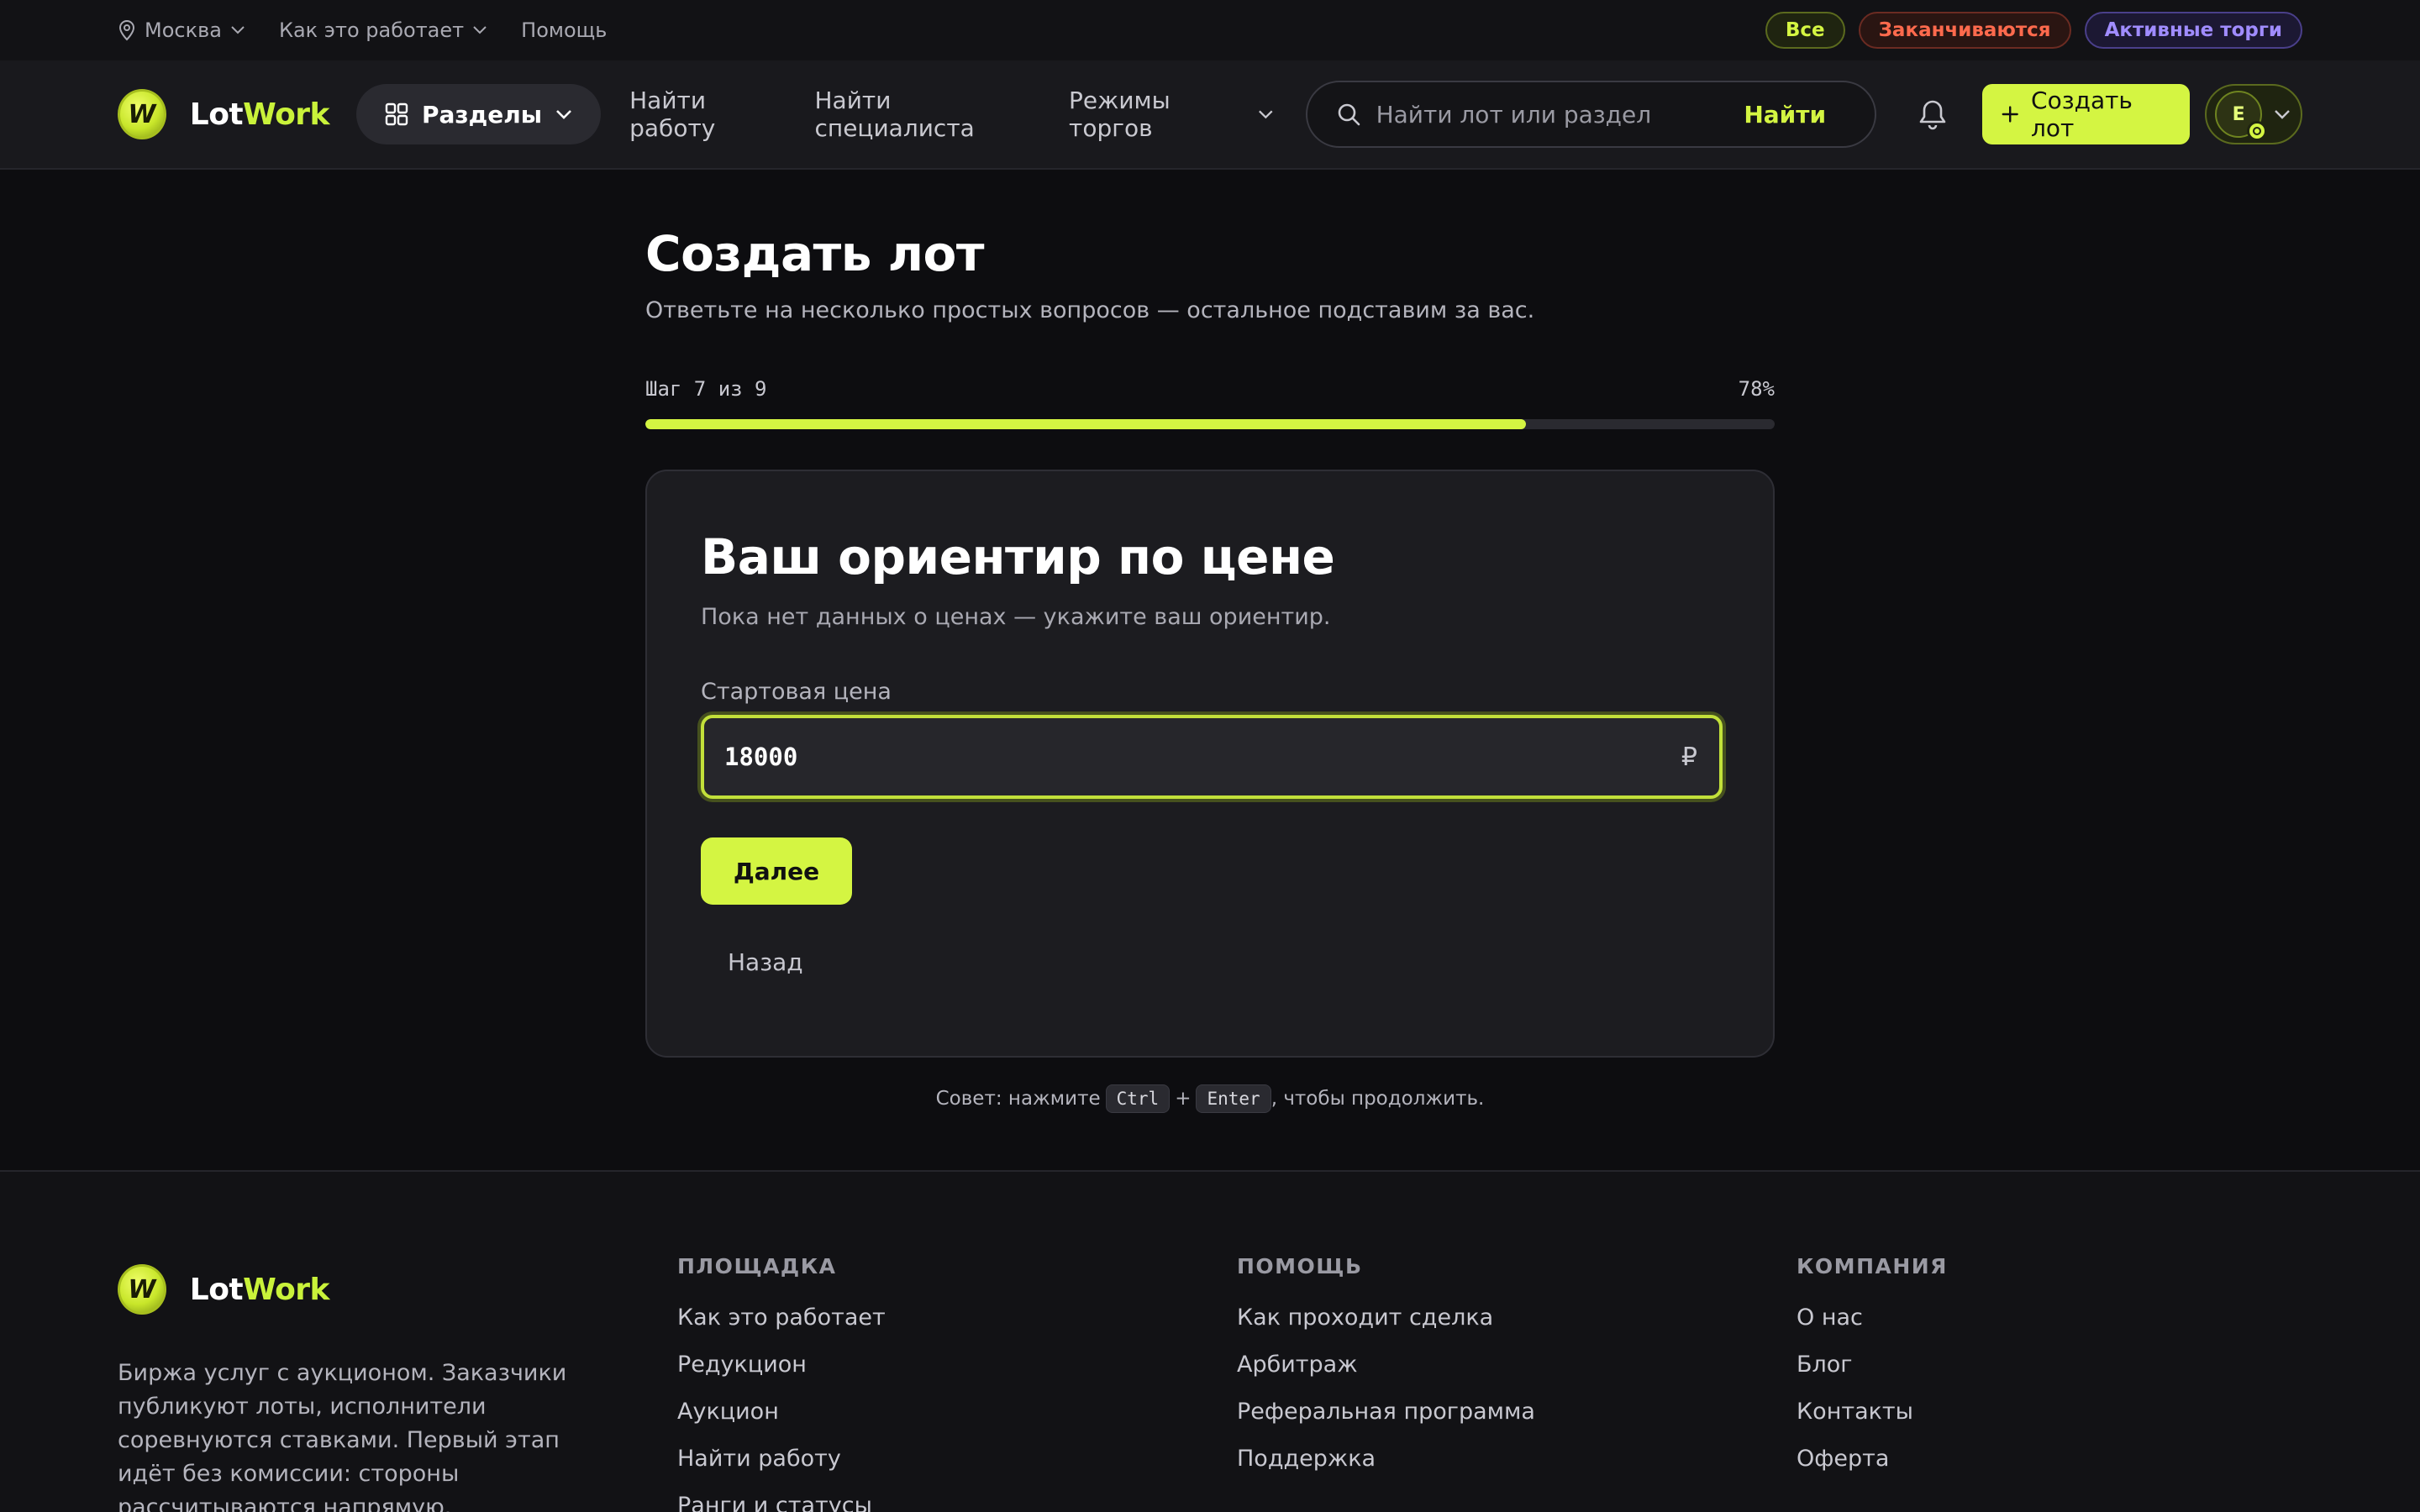 Image resolution: width=2420 pixels, height=1512 pixels. I want to click on footer-link: Блог, so click(1872, 1365).